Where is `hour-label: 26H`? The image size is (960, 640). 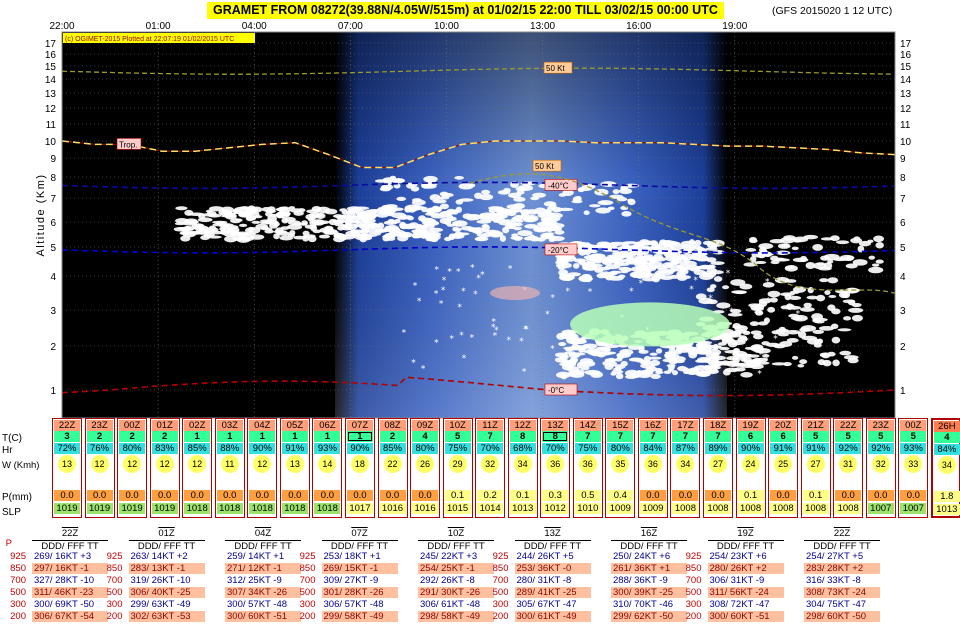 hour-label: 26H is located at coordinates (946, 426).